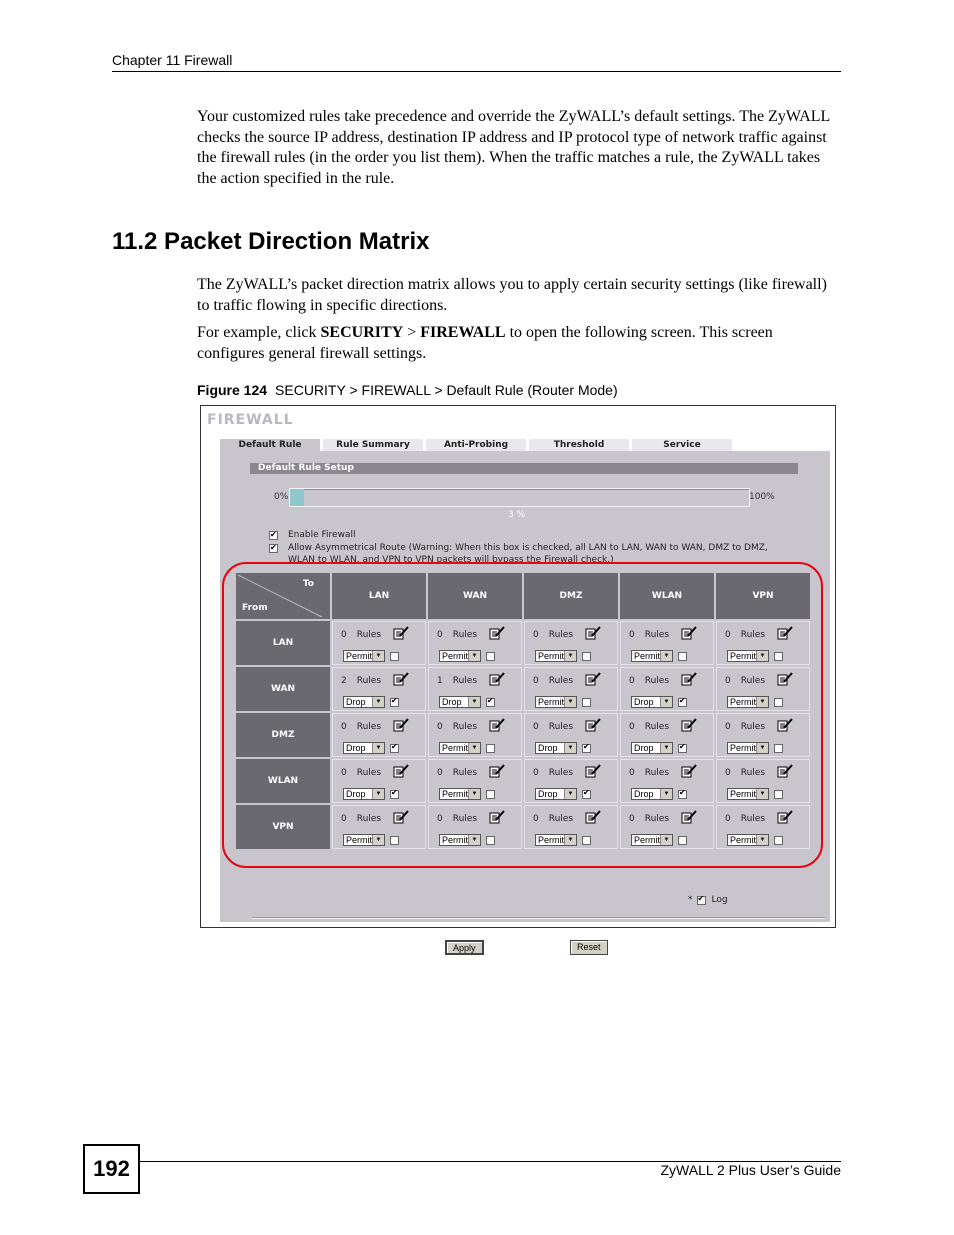 This screenshot has width=954, height=1235. I want to click on asymmetric-route-checkbox, so click(273, 548).